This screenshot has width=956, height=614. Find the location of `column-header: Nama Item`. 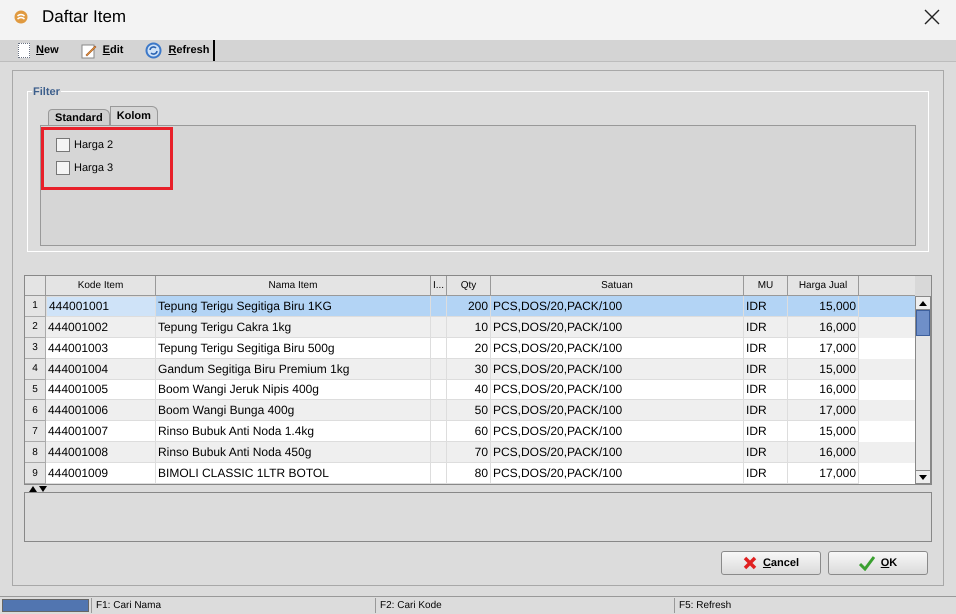

column-header: Nama Item is located at coordinates (293, 285).